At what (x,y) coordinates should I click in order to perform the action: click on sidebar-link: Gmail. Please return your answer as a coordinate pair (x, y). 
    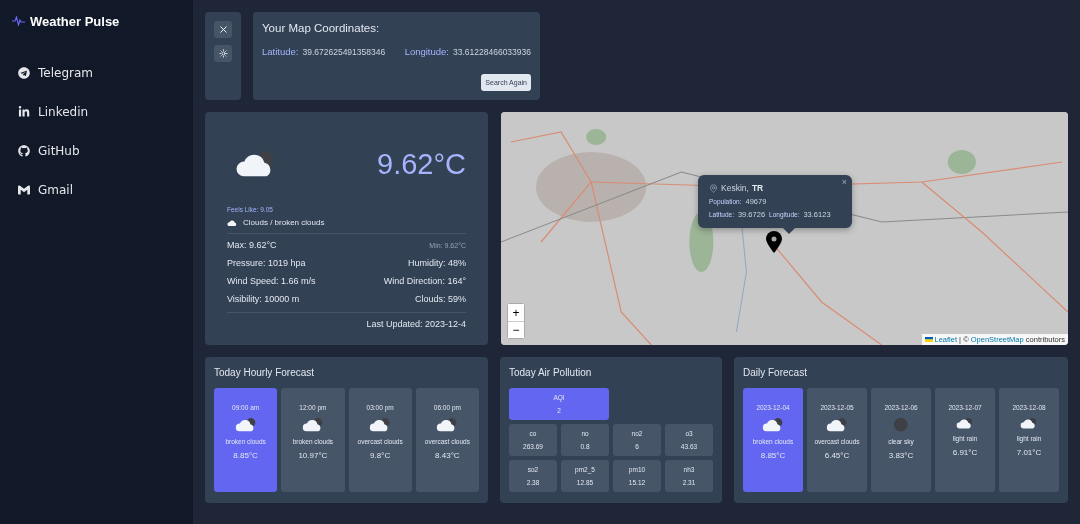
    Looking at the image, I should click on (96, 190).